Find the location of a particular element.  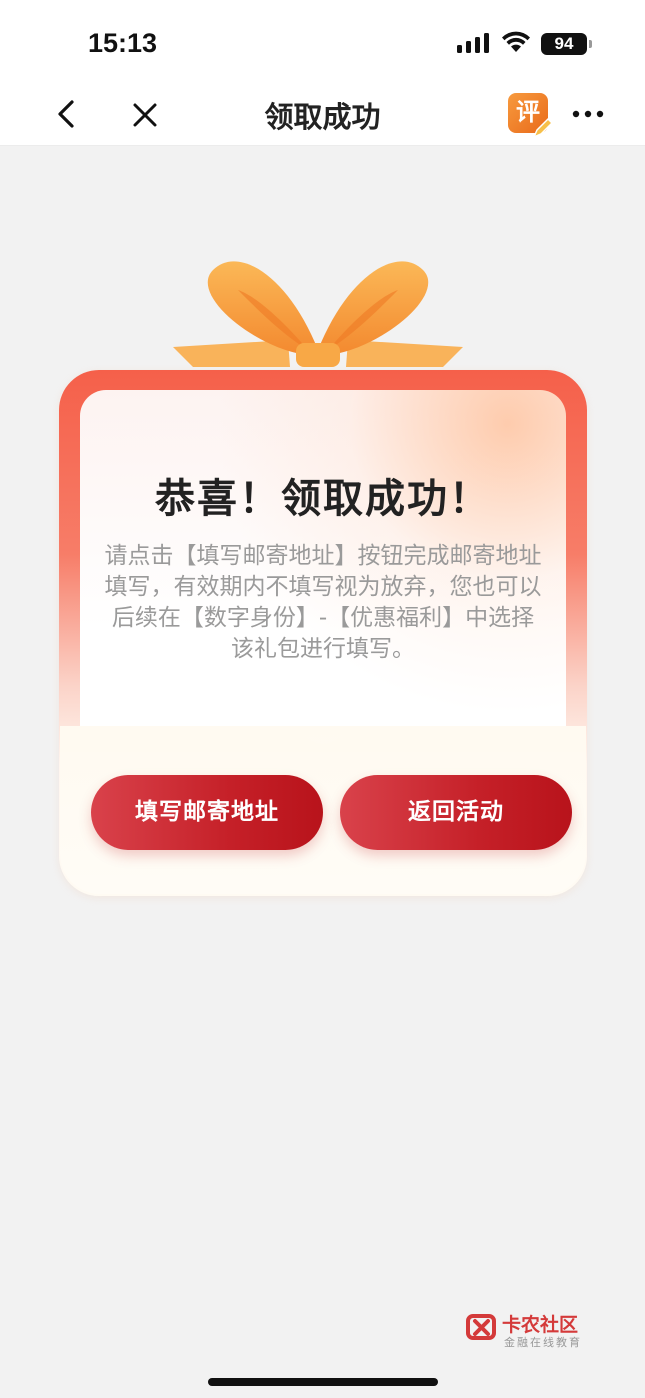

kanong-logo-icon is located at coordinates (481, 1327).